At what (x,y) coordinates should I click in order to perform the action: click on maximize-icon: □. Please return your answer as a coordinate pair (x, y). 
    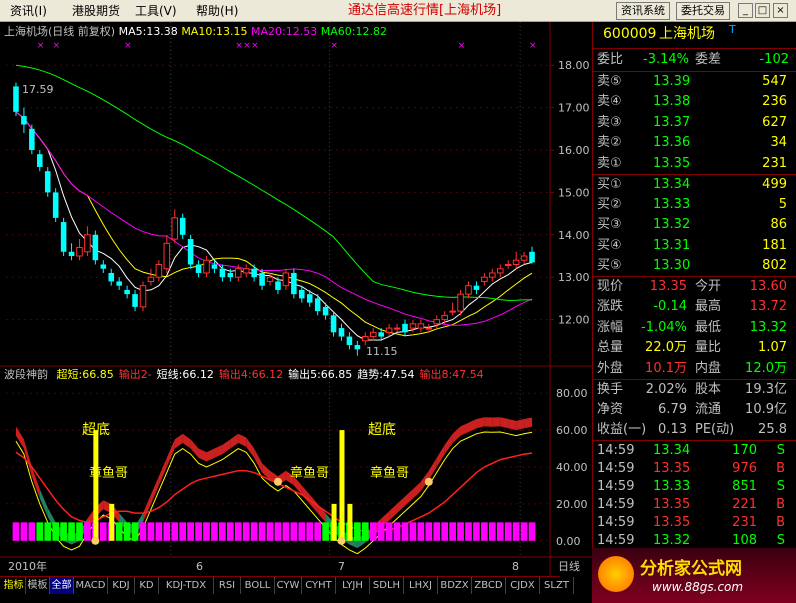
    Looking at the image, I should click on (762, 10).